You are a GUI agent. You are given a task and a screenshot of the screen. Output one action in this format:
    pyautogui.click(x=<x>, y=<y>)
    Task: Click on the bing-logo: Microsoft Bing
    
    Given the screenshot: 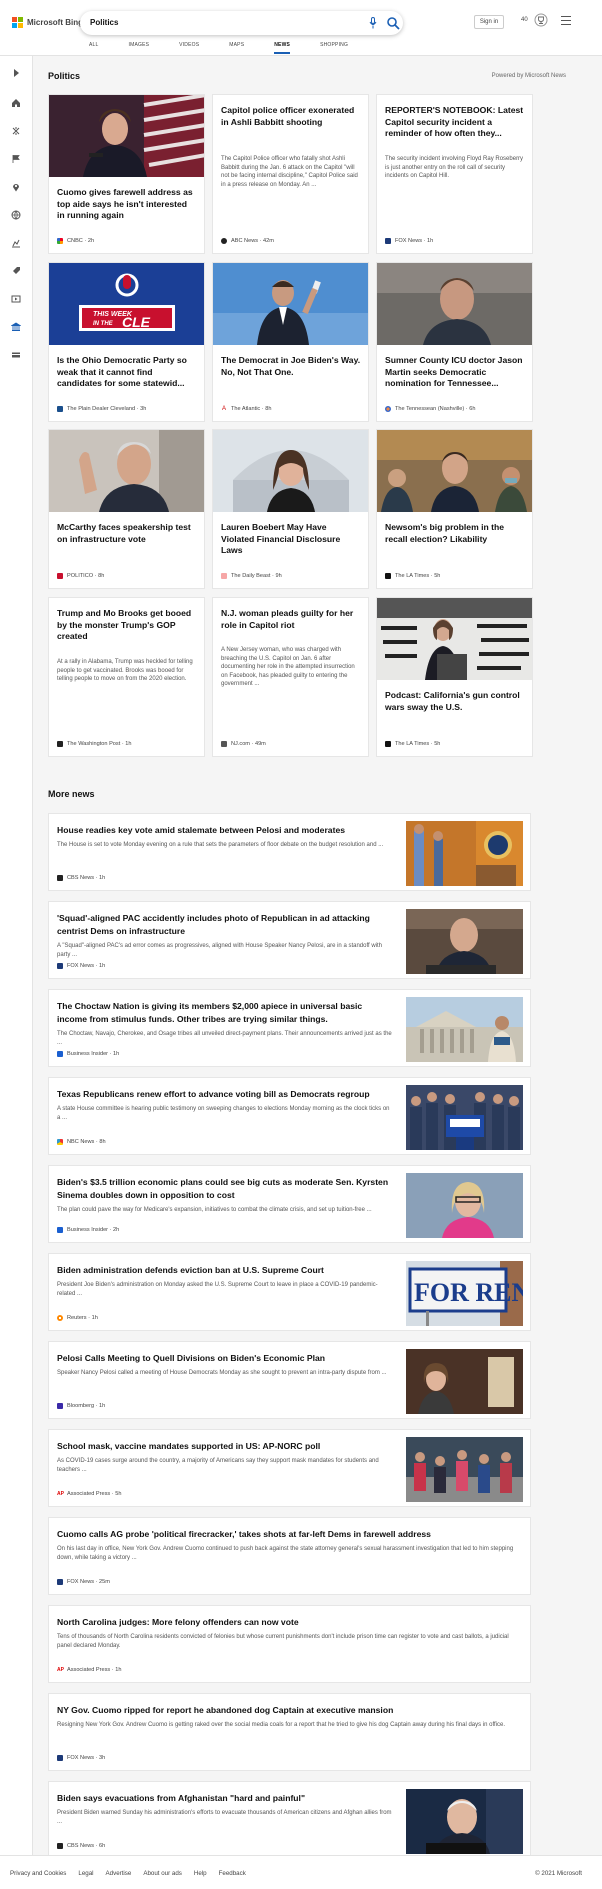 What is the action you would take?
    pyautogui.click(x=47, y=22)
    